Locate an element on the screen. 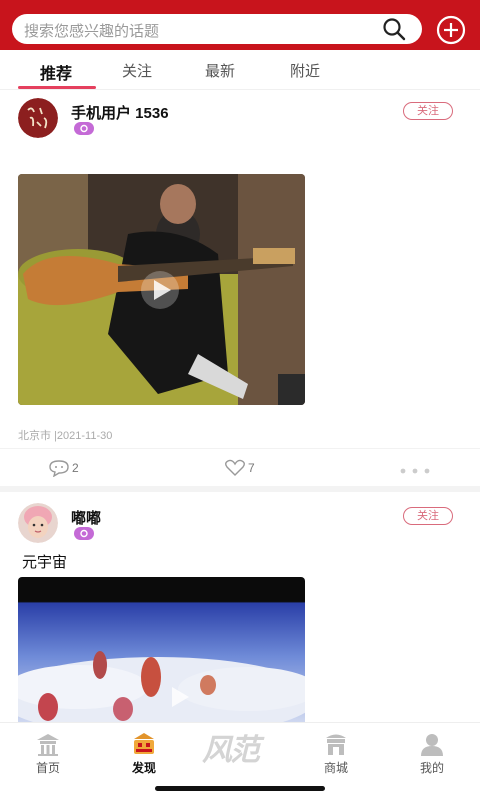 This screenshot has width=480, height=800. post-action-bar: 2 7 is located at coordinates (240, 468).